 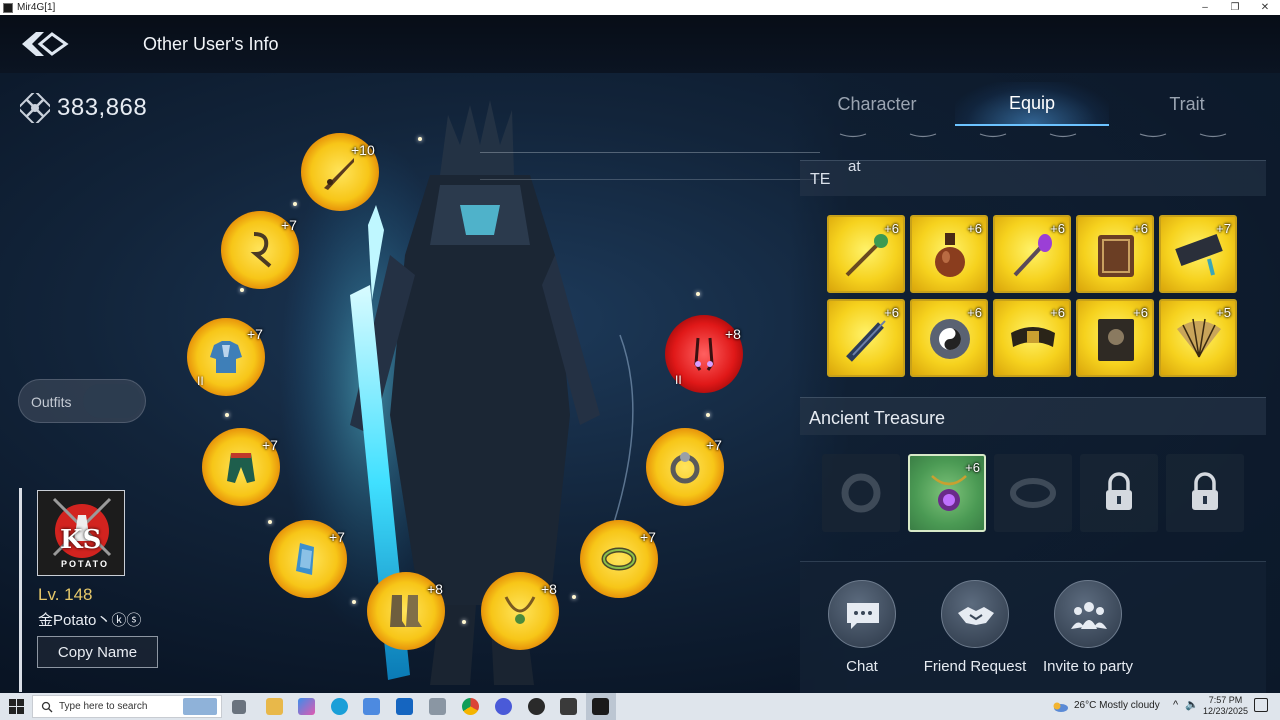 What do you see at coordinates (1088, 614) in the screenshot?
I see `invite-to-party-button` at bounding box center [1088, 614].